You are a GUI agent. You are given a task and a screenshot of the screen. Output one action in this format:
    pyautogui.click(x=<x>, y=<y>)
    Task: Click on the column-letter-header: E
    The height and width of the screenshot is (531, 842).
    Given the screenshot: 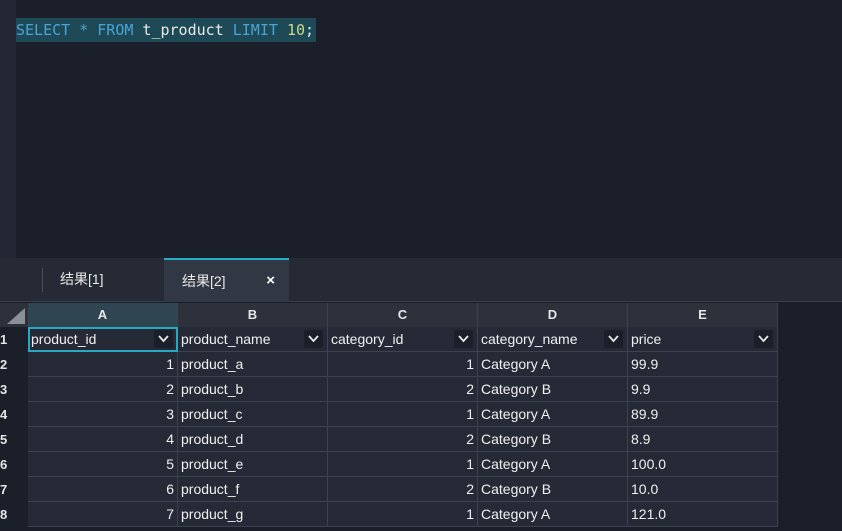 What is the action you would take?
    pyautogui.click(x=703, y=315)
    